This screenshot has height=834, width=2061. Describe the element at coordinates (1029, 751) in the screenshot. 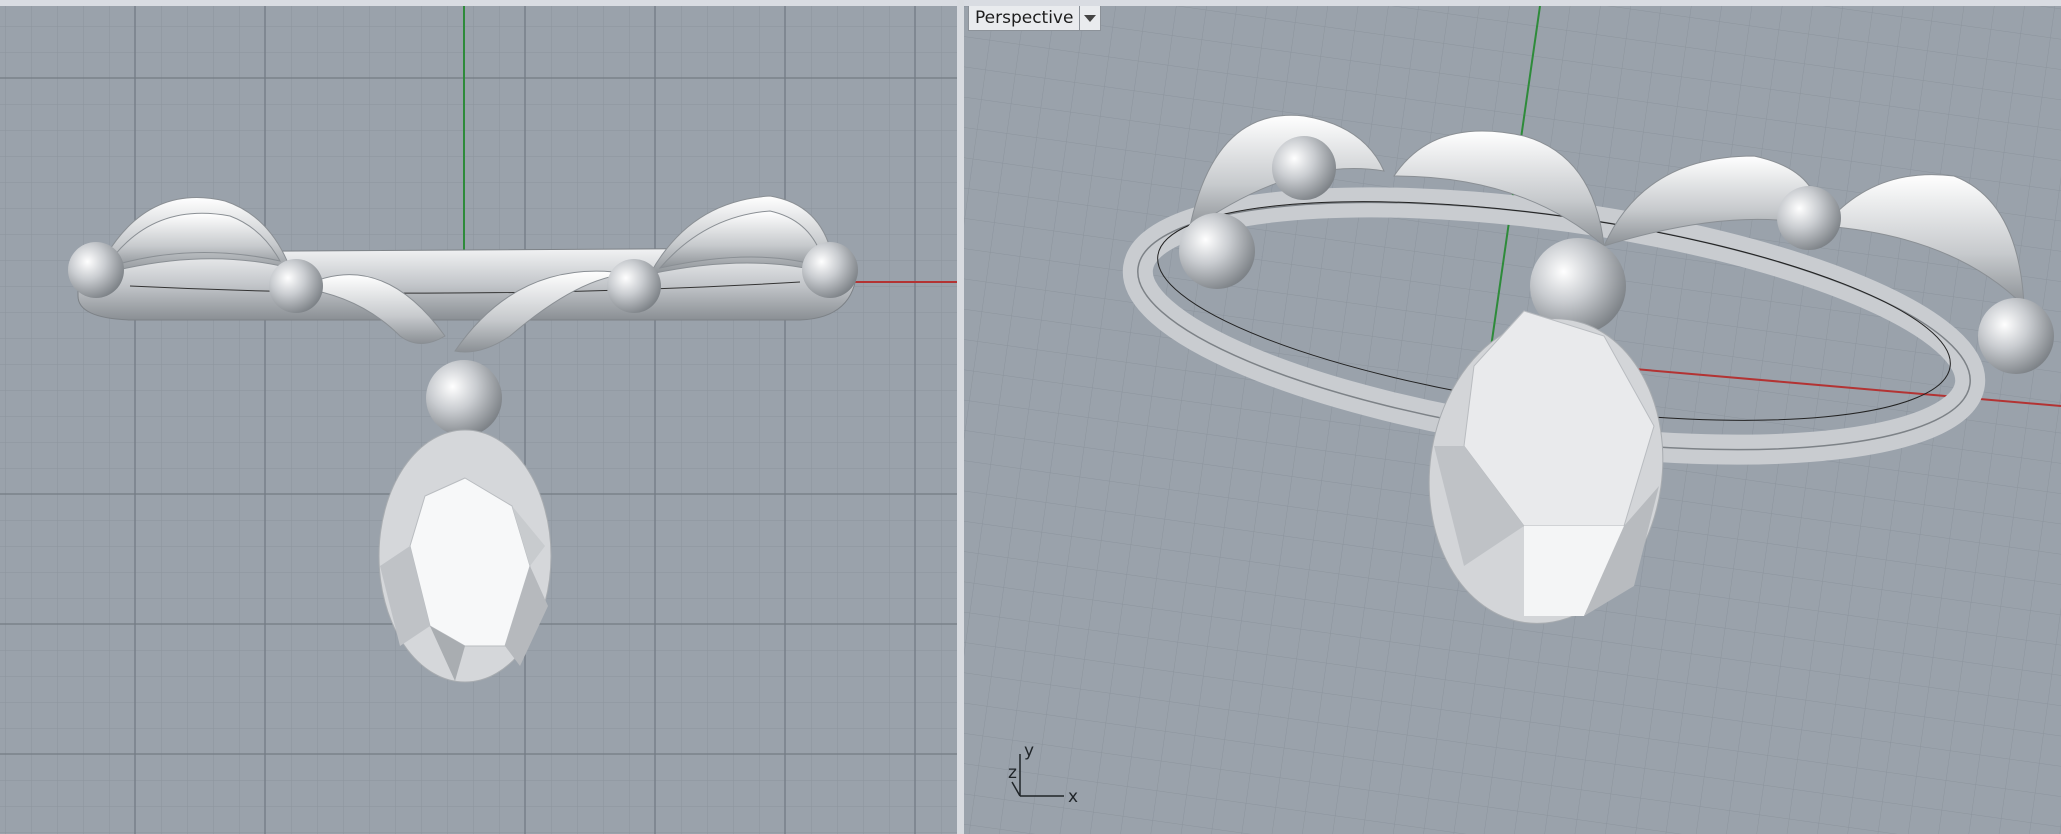

I see `axis-label-y: y` at that location.